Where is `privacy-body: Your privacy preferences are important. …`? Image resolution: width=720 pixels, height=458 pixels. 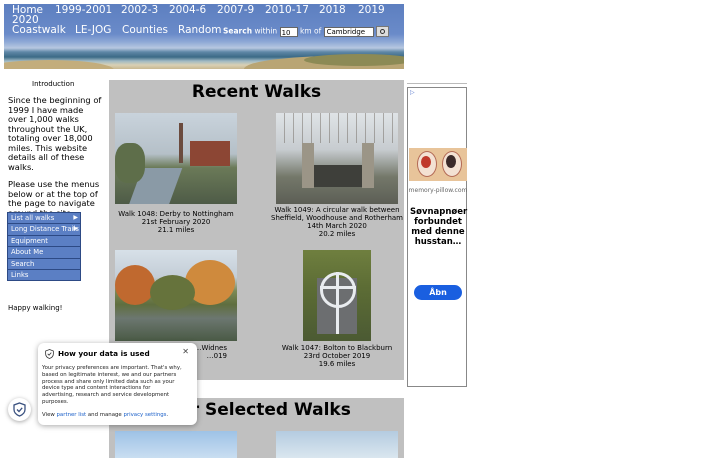
privacy-body: Your privacy preferences are important. … is located at coordinates (112, 385).